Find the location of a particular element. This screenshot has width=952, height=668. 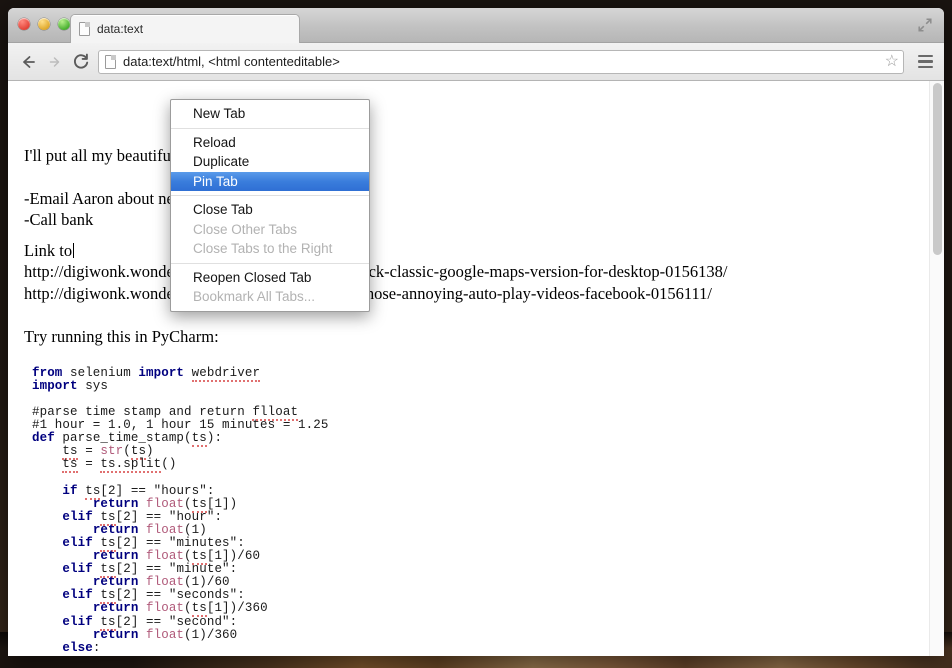

page-scrollbar is located at coordinates (936, 368).